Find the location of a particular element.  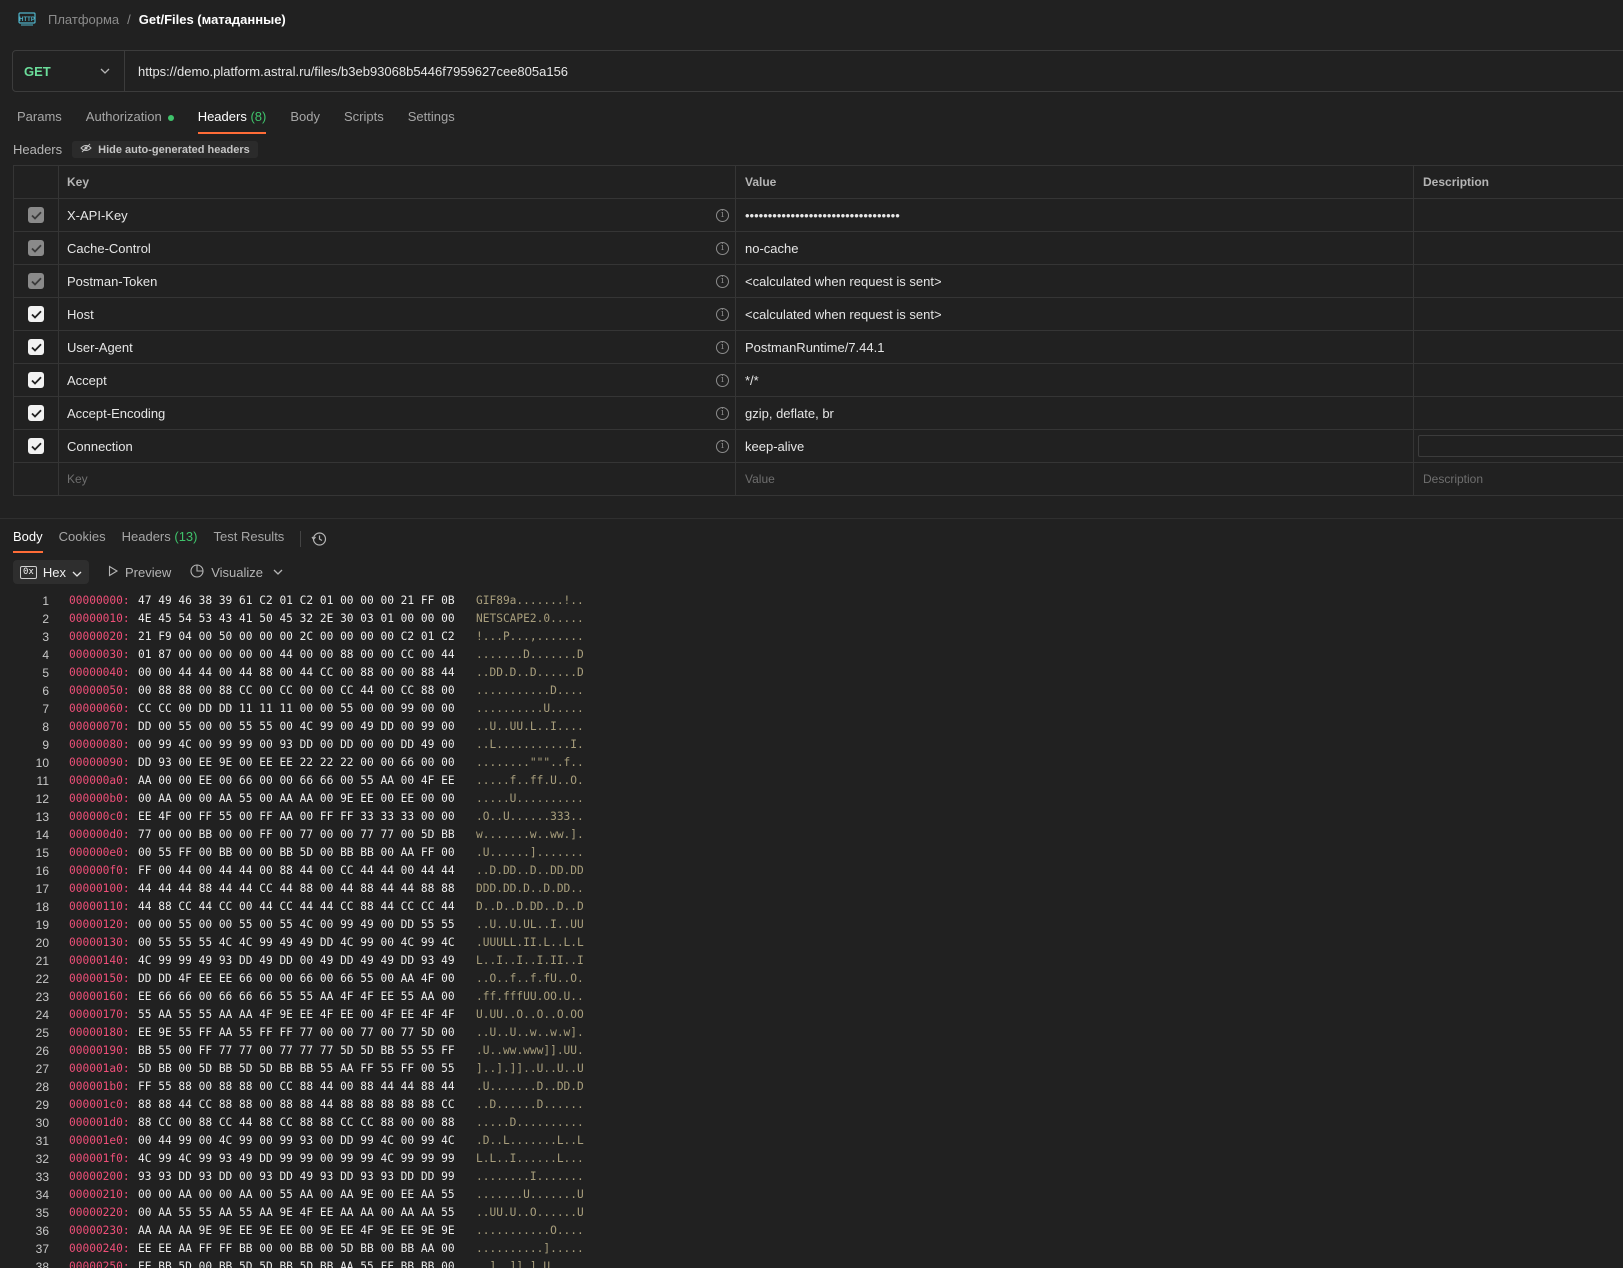

method-label: GET is located at coordinates (37, 71).